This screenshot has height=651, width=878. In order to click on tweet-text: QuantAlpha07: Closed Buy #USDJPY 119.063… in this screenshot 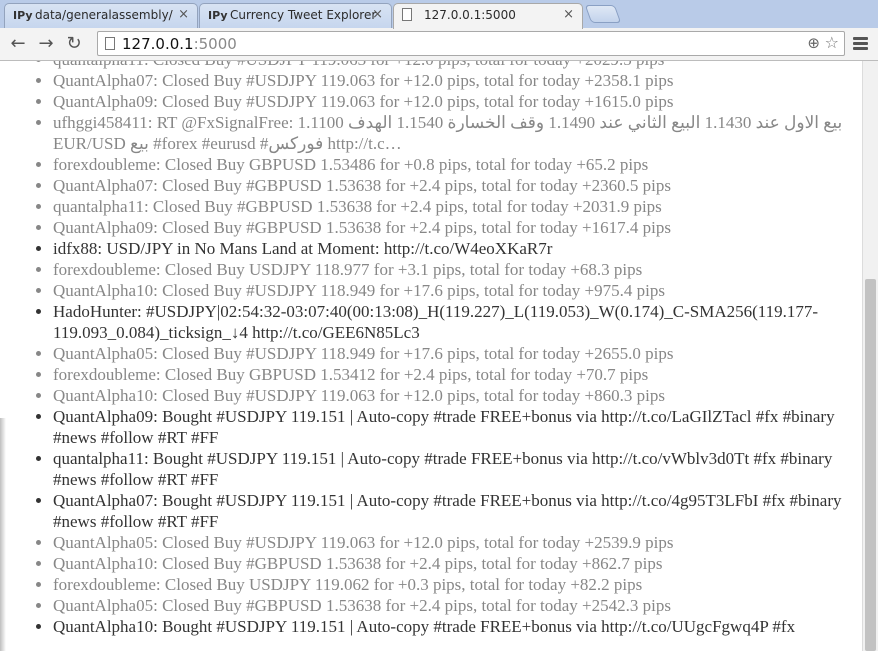, I will do `click(363, 80)`.